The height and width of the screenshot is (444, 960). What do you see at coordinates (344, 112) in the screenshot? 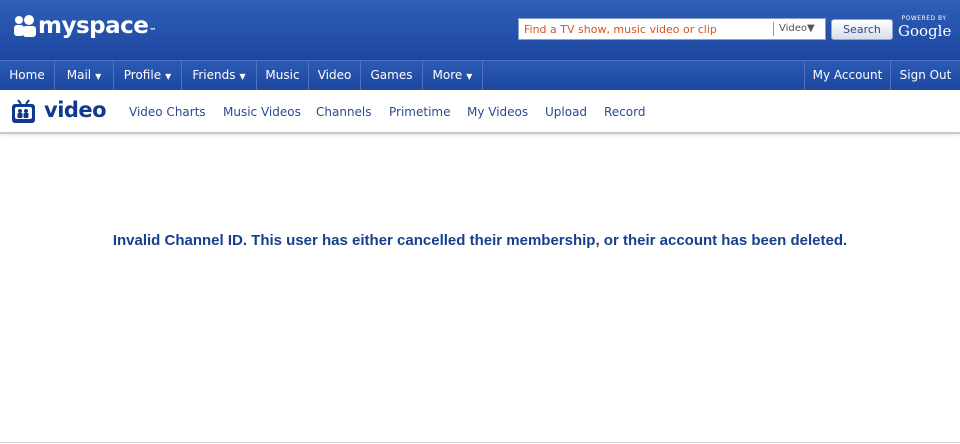
I see `link-channels: Channels` at bounding box center [344, 112].